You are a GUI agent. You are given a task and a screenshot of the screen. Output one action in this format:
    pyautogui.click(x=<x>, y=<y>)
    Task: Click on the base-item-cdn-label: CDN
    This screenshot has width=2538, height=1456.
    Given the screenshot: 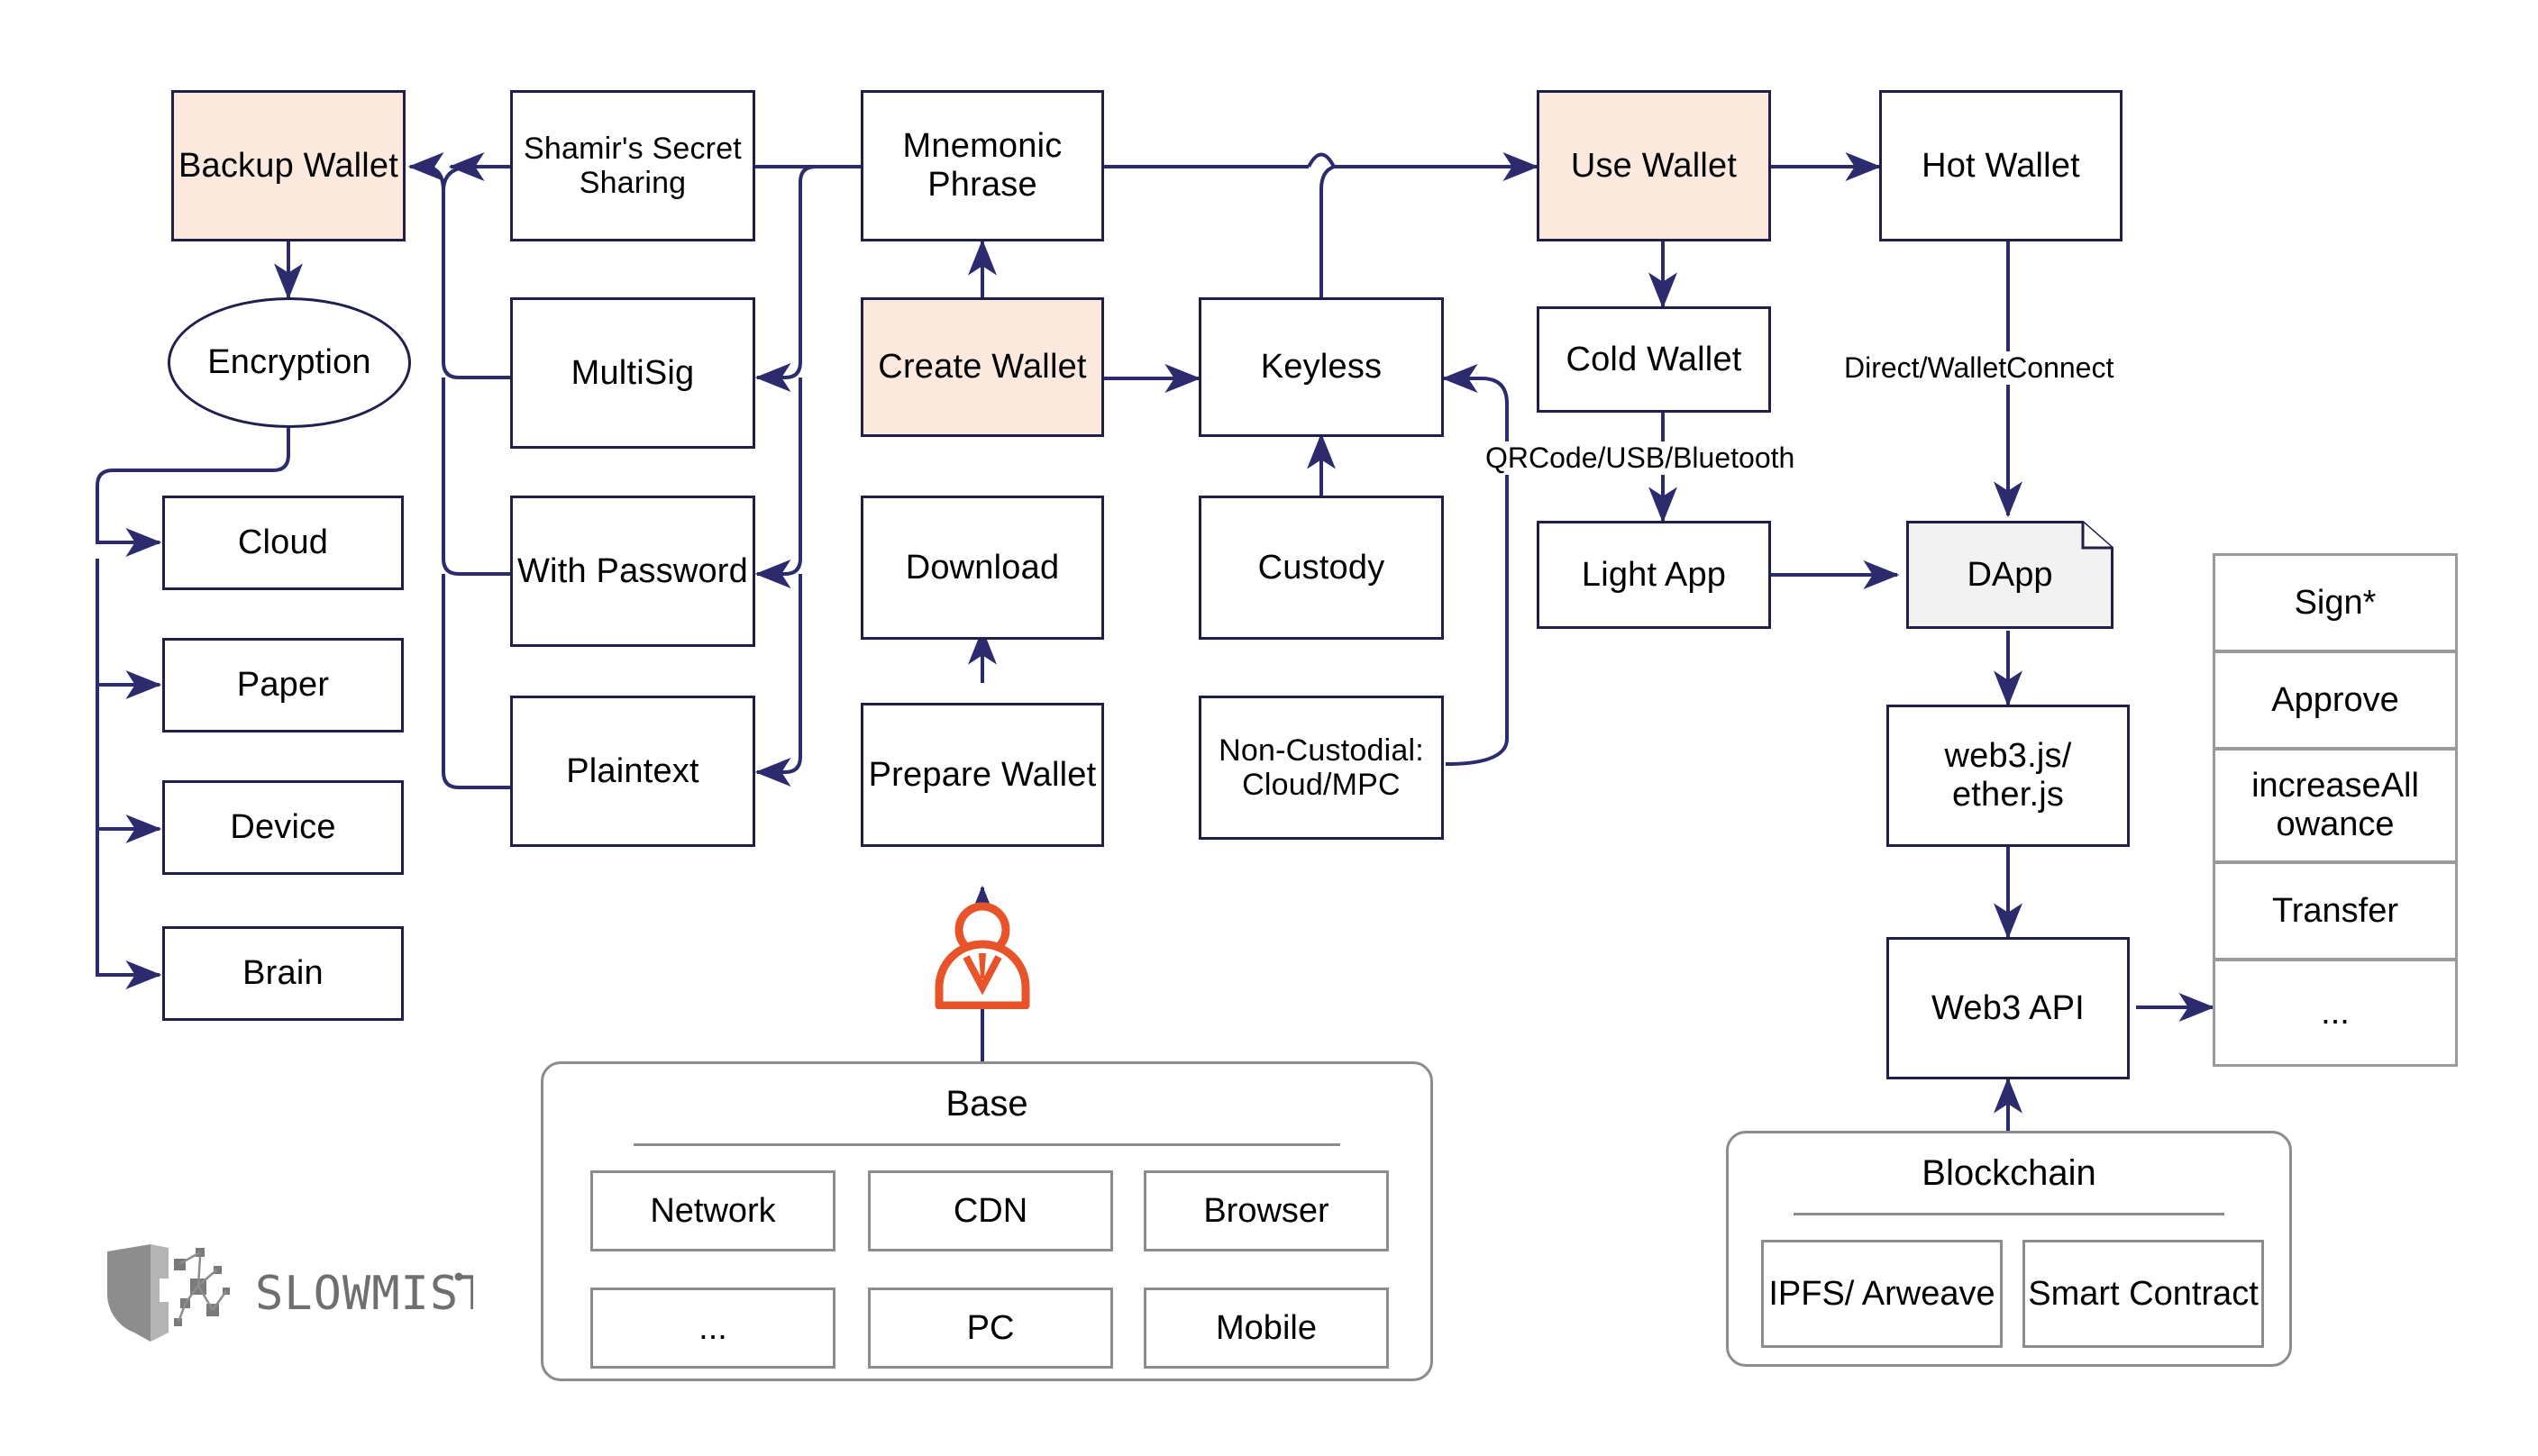 What is the action you would take?
    pyautogui.click(x=990, y=1211)
    